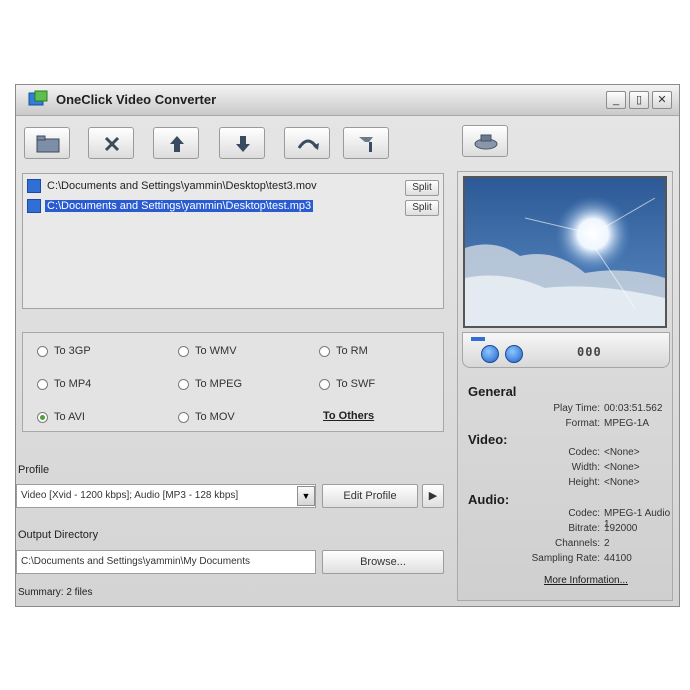 The height and width of the screenshot is (690, 690). Describe the element at coordinates (347, 100) in the screenshot. I see `title-bar: OneClick Video Converter _ ▯ ✕` at that location.